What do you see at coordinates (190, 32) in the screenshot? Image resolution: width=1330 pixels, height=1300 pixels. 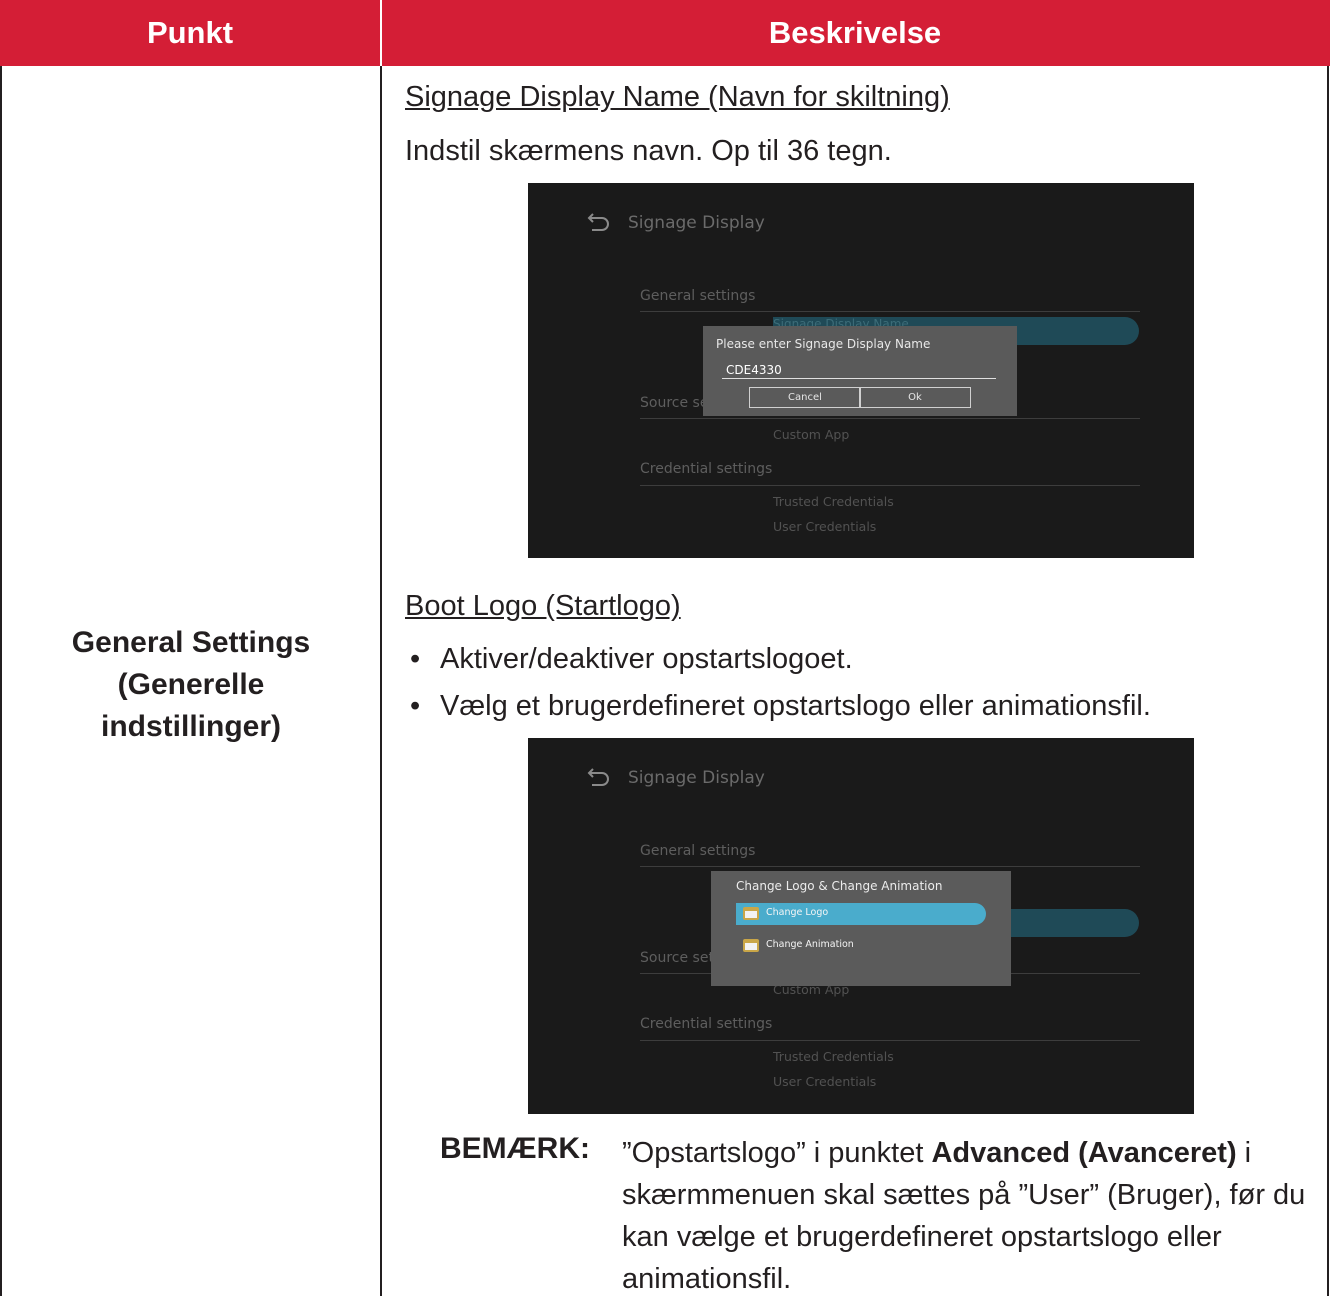 I see `column-header-item: Punkt` at bounding box center [190, 32].